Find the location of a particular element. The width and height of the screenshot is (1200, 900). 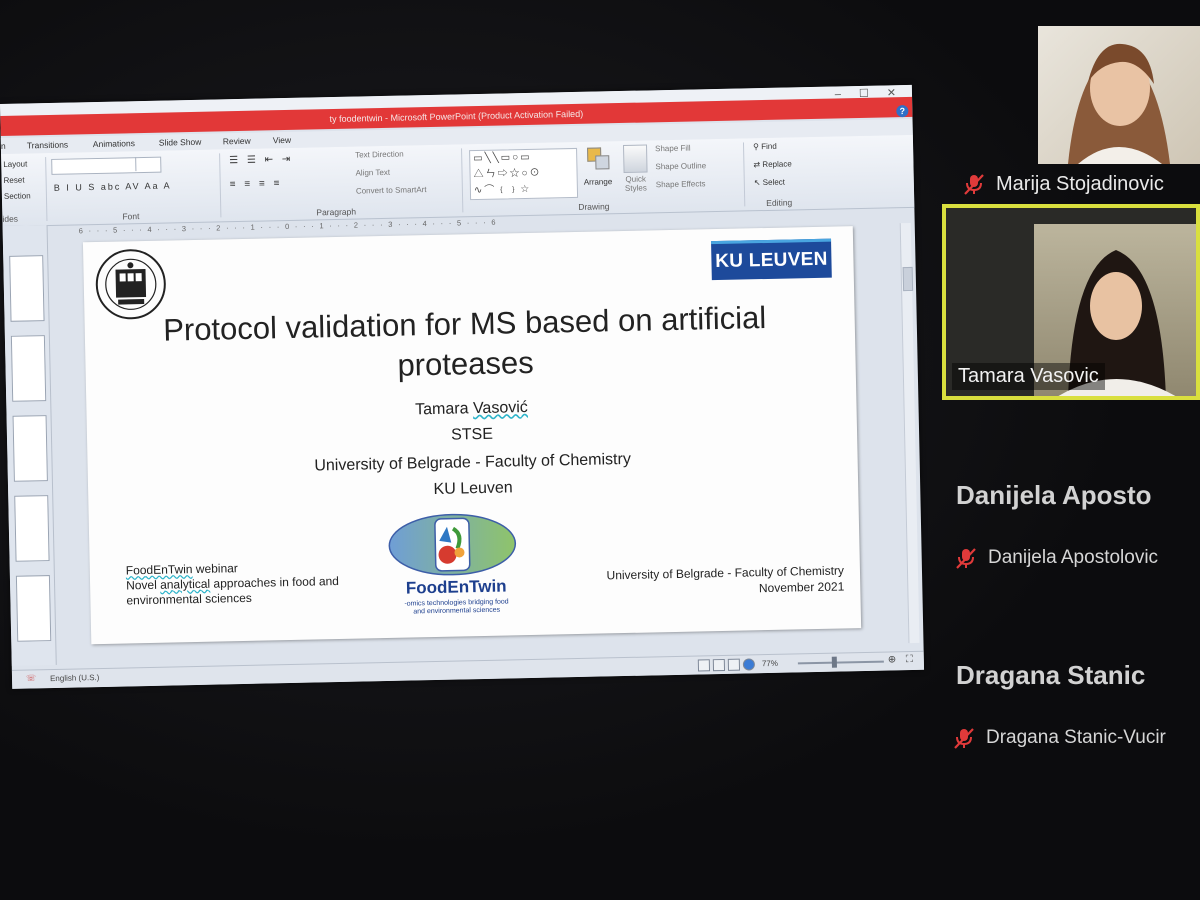

footer-date: November 2021 is located at coordinates (801, 587).